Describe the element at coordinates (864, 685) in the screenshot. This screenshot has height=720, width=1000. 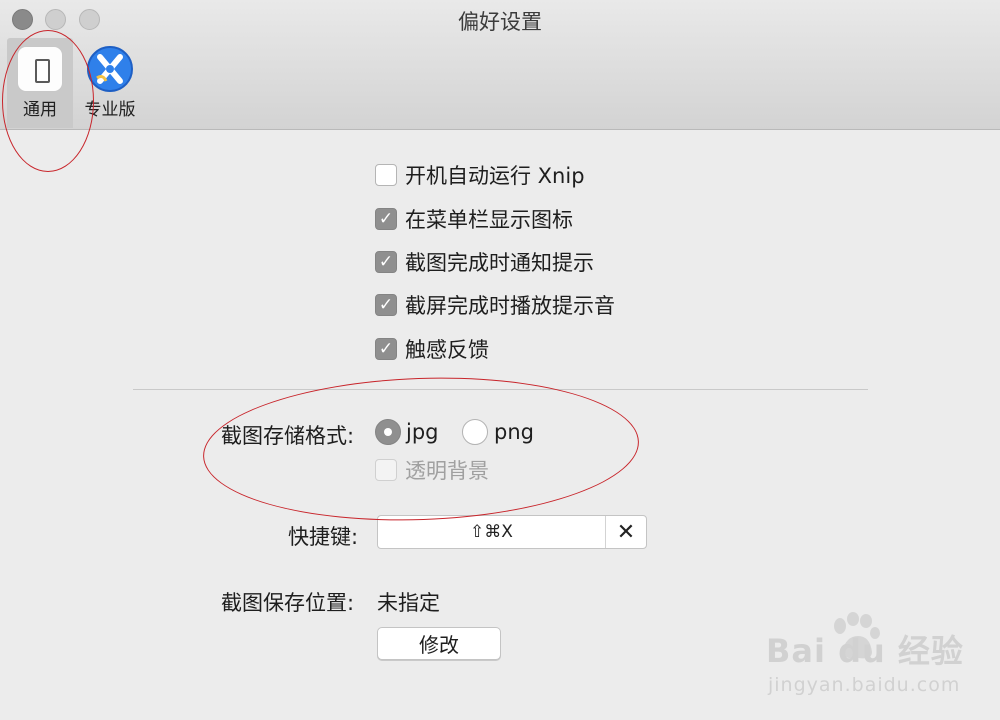
I see `watermark-url: jingyan.baidu.com` at that location.